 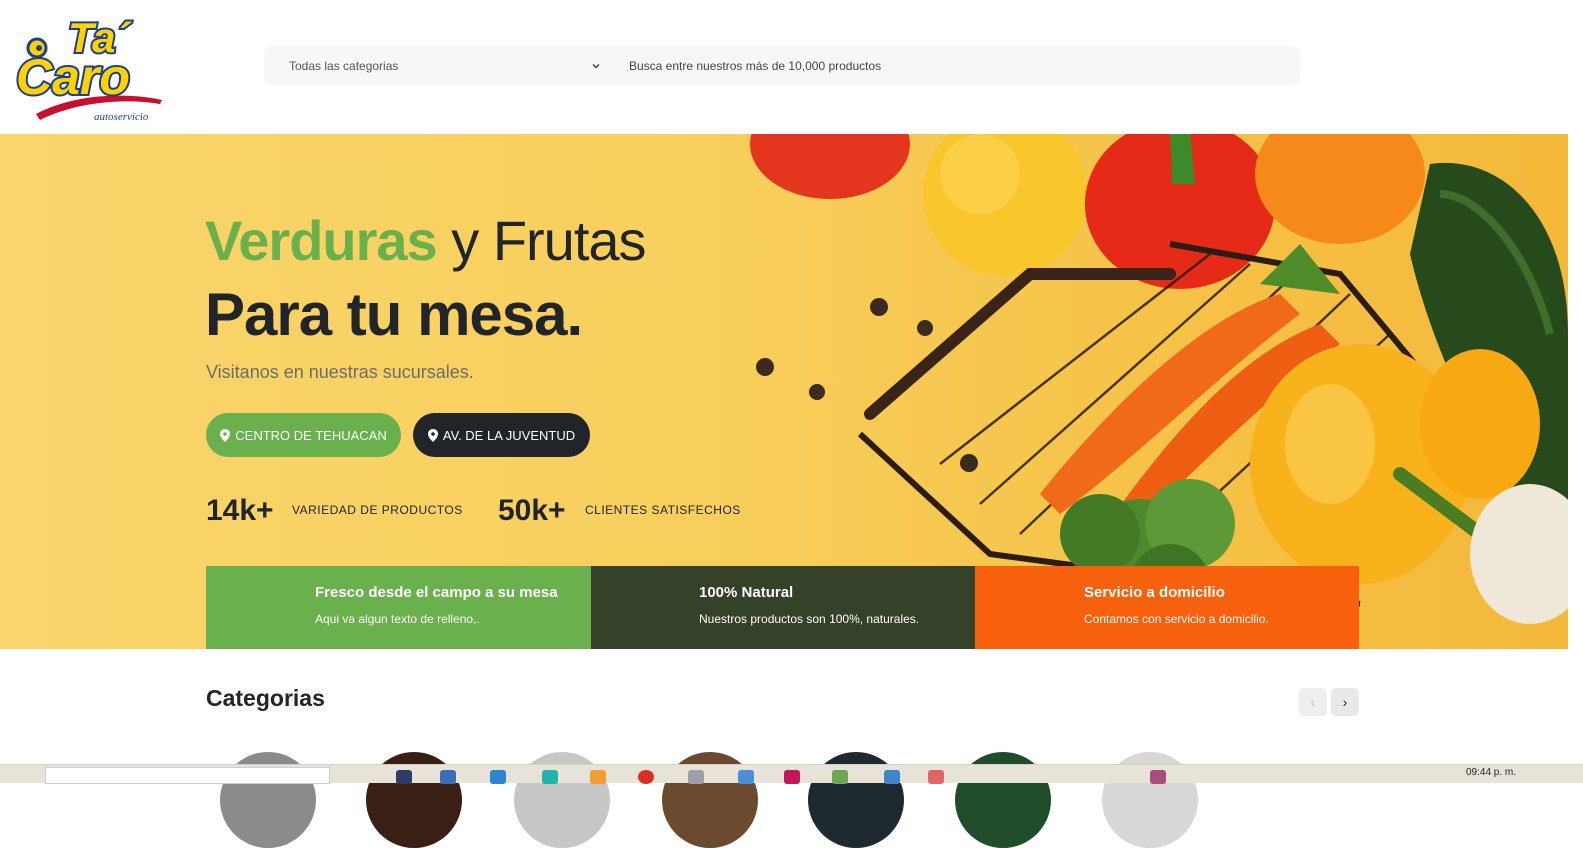 What do you see at coordinates (746, 592) in the screenshot?
I see `feature-natural-title: 100% Natural` at bounding box center [746, 592].